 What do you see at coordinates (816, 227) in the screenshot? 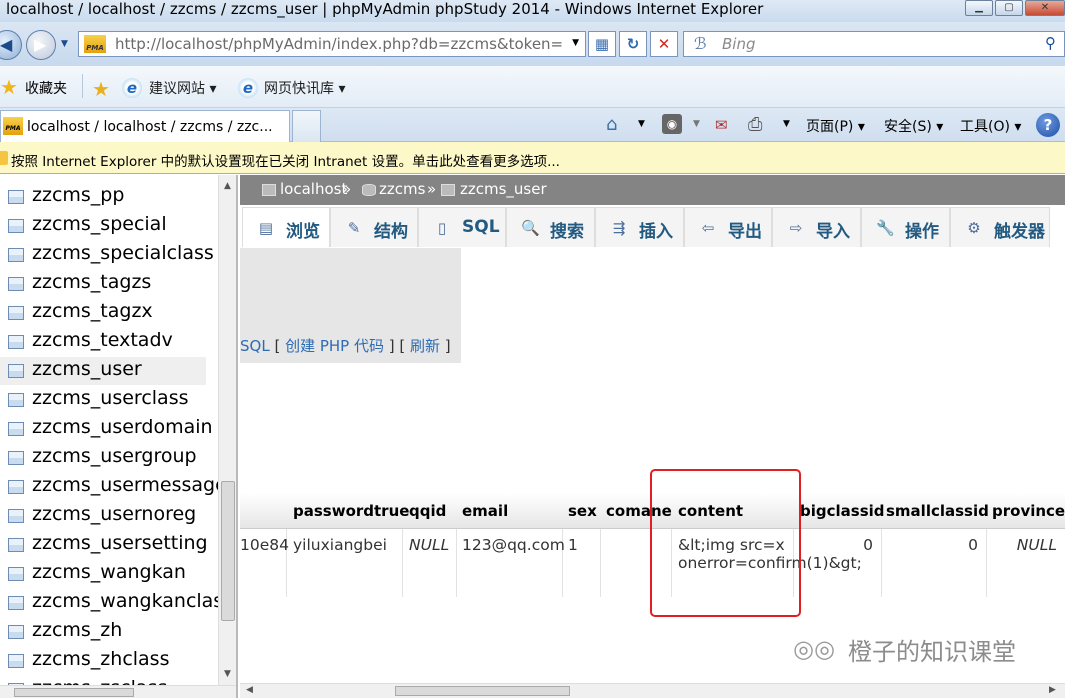
I see `tab-import: ⇨ 导入` at bounding box center [816, 227].